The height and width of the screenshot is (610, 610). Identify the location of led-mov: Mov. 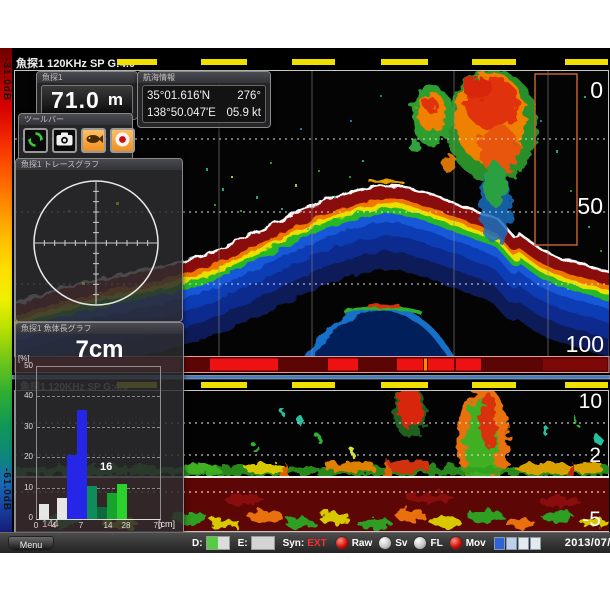
(467, 543).